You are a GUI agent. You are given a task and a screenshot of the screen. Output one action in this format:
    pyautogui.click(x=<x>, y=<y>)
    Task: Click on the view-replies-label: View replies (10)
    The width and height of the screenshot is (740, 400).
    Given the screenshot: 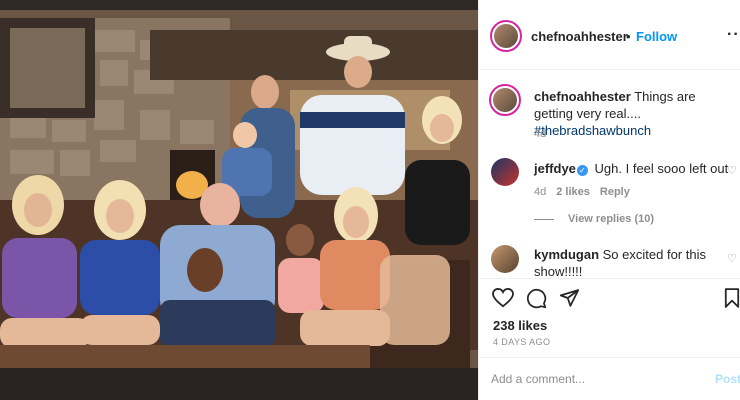 What is the action you would take?
    pyautogui.click(x=611, y=219)
    